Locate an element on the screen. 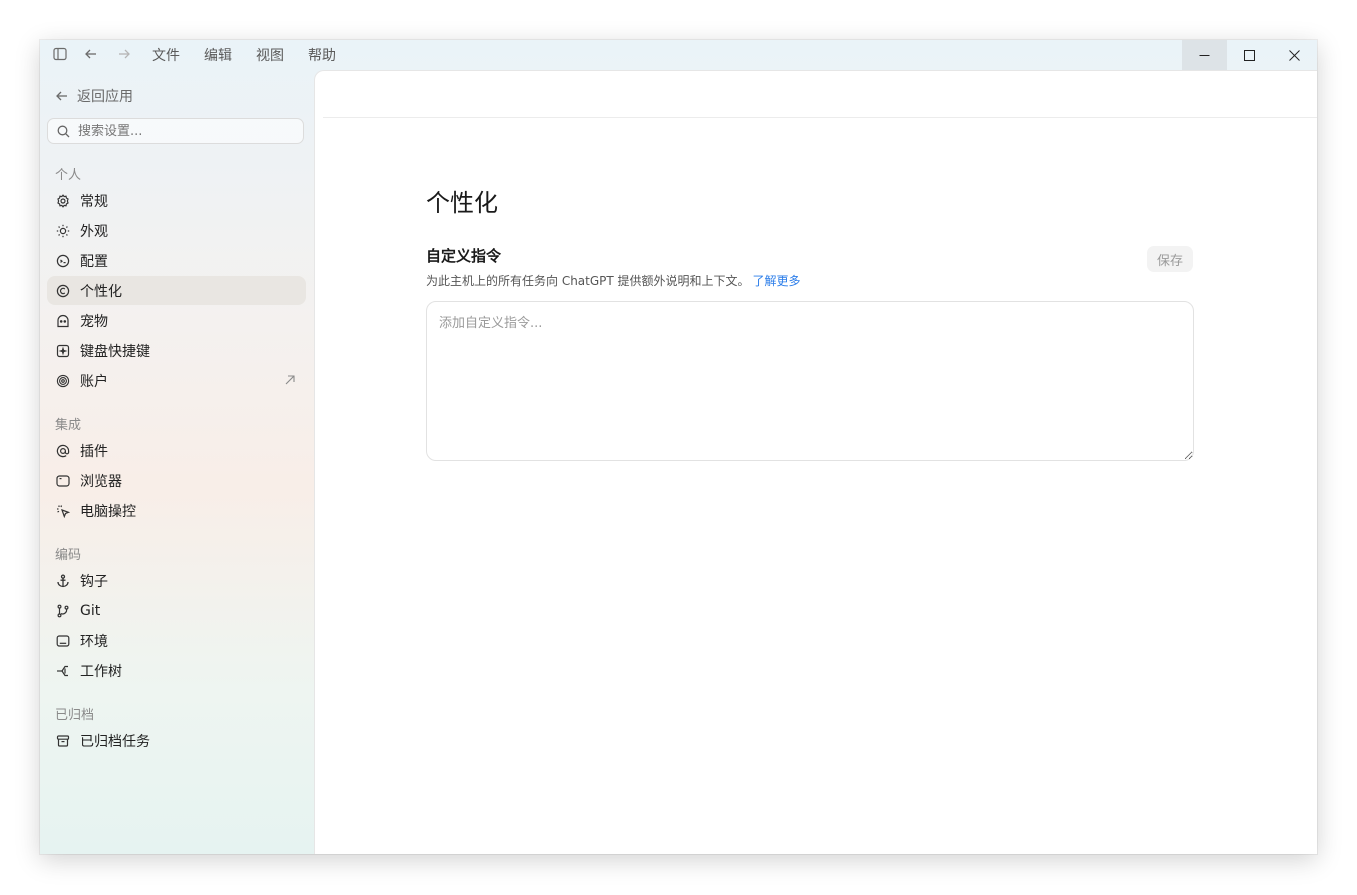 The width and height of the screenshot is (1357, 895). section-title-archived: 已归档 is located at coordinates (75, 715).